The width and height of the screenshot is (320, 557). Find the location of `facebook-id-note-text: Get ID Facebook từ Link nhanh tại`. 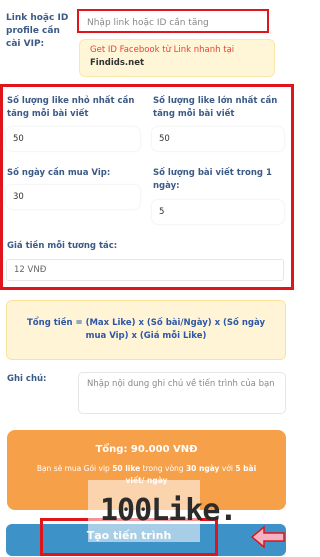

facebook-id-note-text: Get ID Facebook từ Link nhanh tại is located at coordinates (162, 50).